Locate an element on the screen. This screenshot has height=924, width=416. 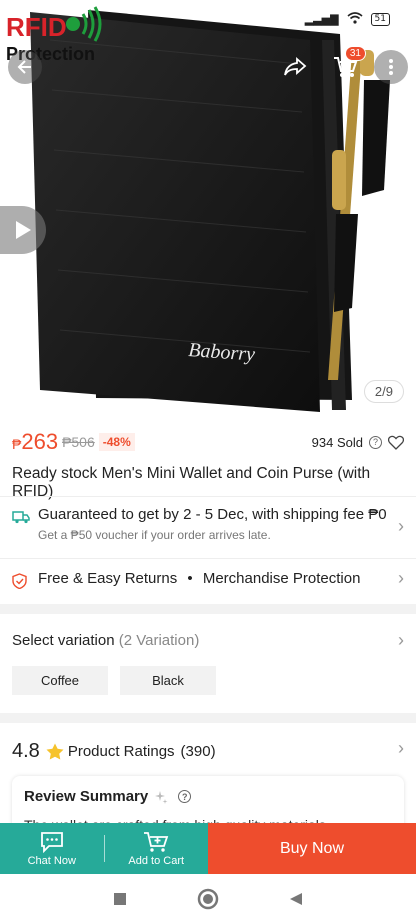
review-summary-label: Review Summary is located at coordinates (86, 796).